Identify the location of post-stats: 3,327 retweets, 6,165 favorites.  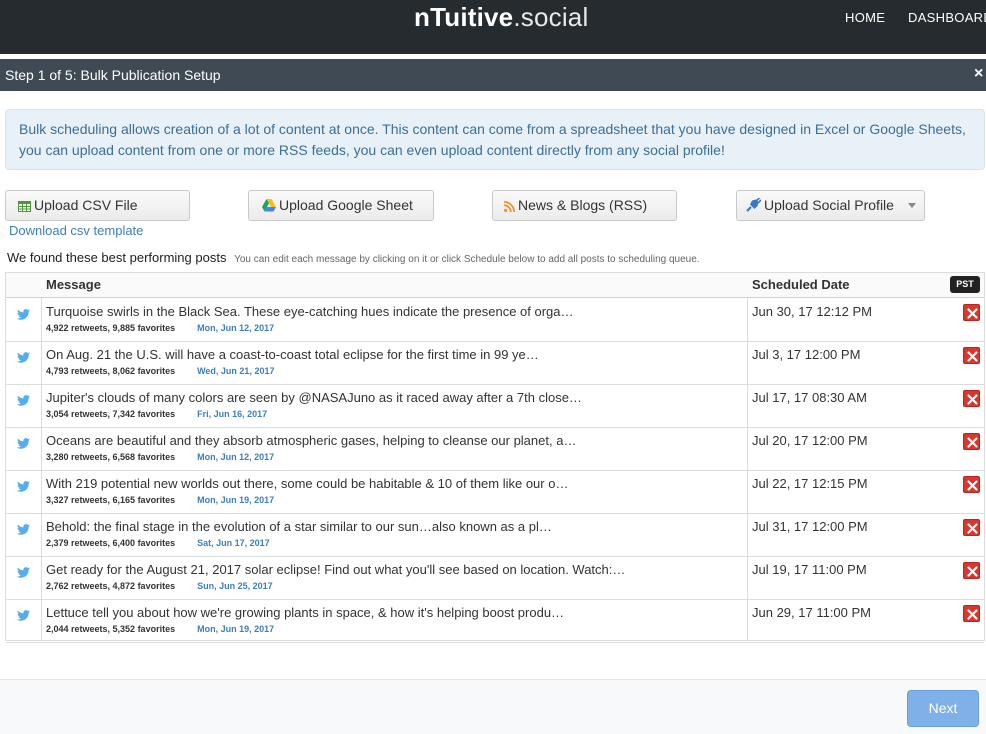
(111, 500).